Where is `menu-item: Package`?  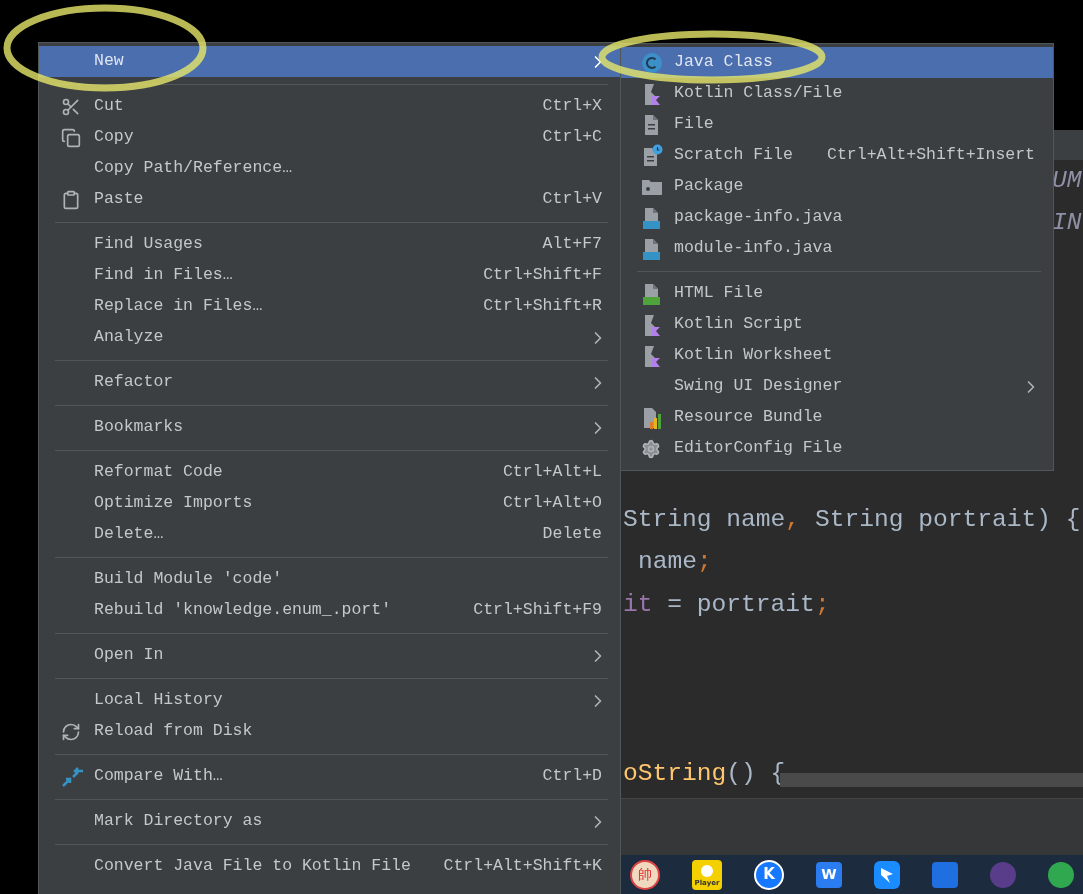
menu-item: Package is located at coordinates (837, 186).